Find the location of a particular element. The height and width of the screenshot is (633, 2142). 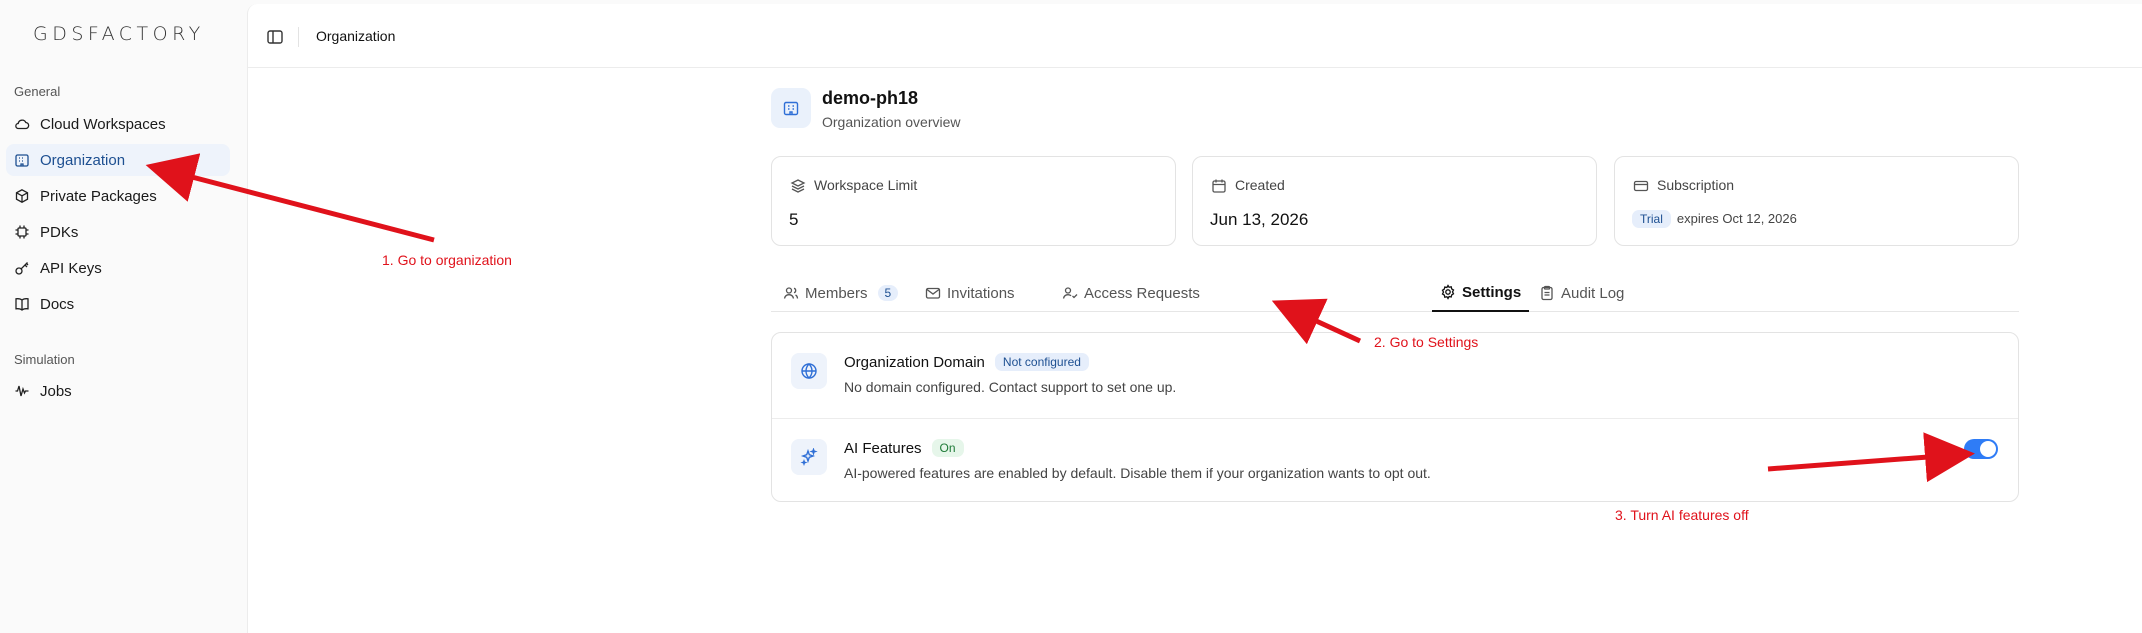

credit-card-icon is located at coordinates (1641, 186).